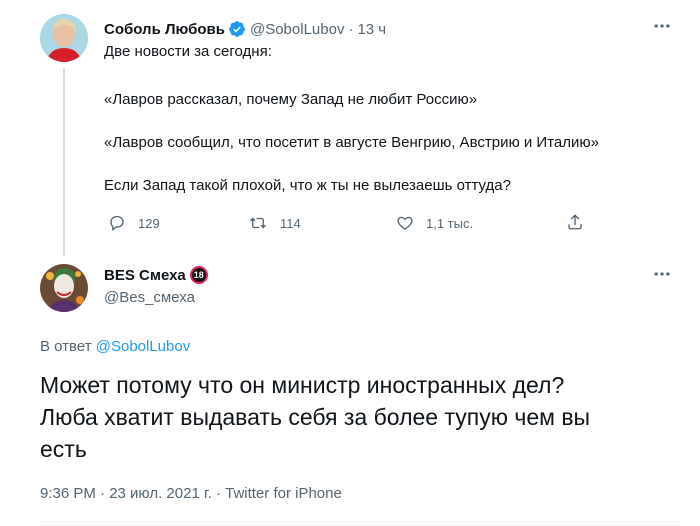 Image resolution: width=700 pixels, height=526 pixels. Describe the element at coordinates (575, 222) in the screenshot. I see `share-icon` at that location.